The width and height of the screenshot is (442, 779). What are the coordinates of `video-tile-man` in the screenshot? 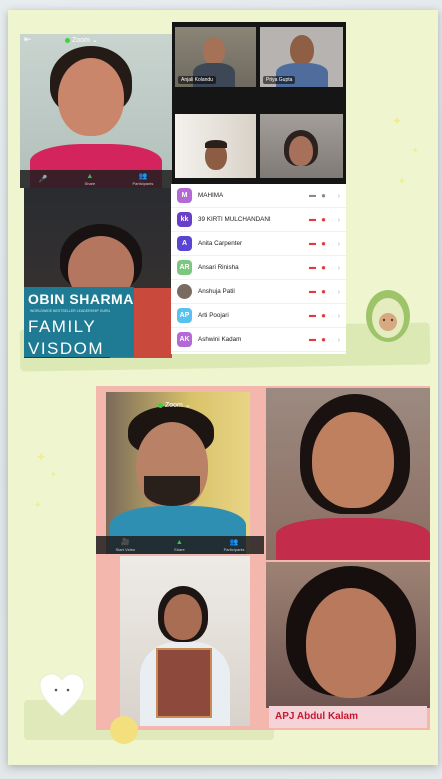 It's located at (215, 146).